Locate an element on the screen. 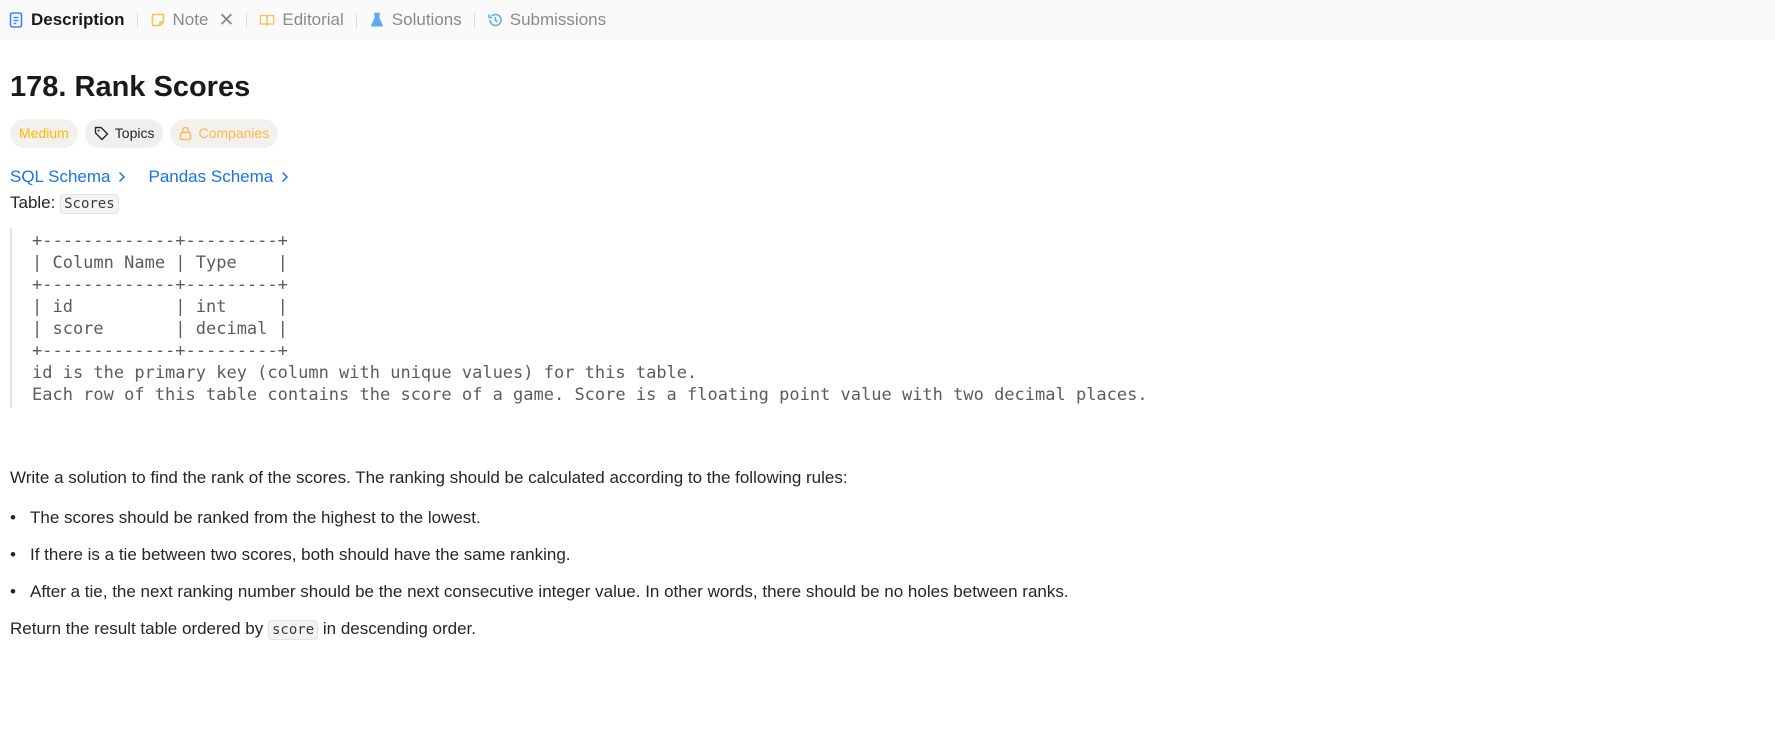 Image resolution: width=1775 pixels, height=729 pixels. tab-submissions: Submissions is located at coordinates (546, 20).